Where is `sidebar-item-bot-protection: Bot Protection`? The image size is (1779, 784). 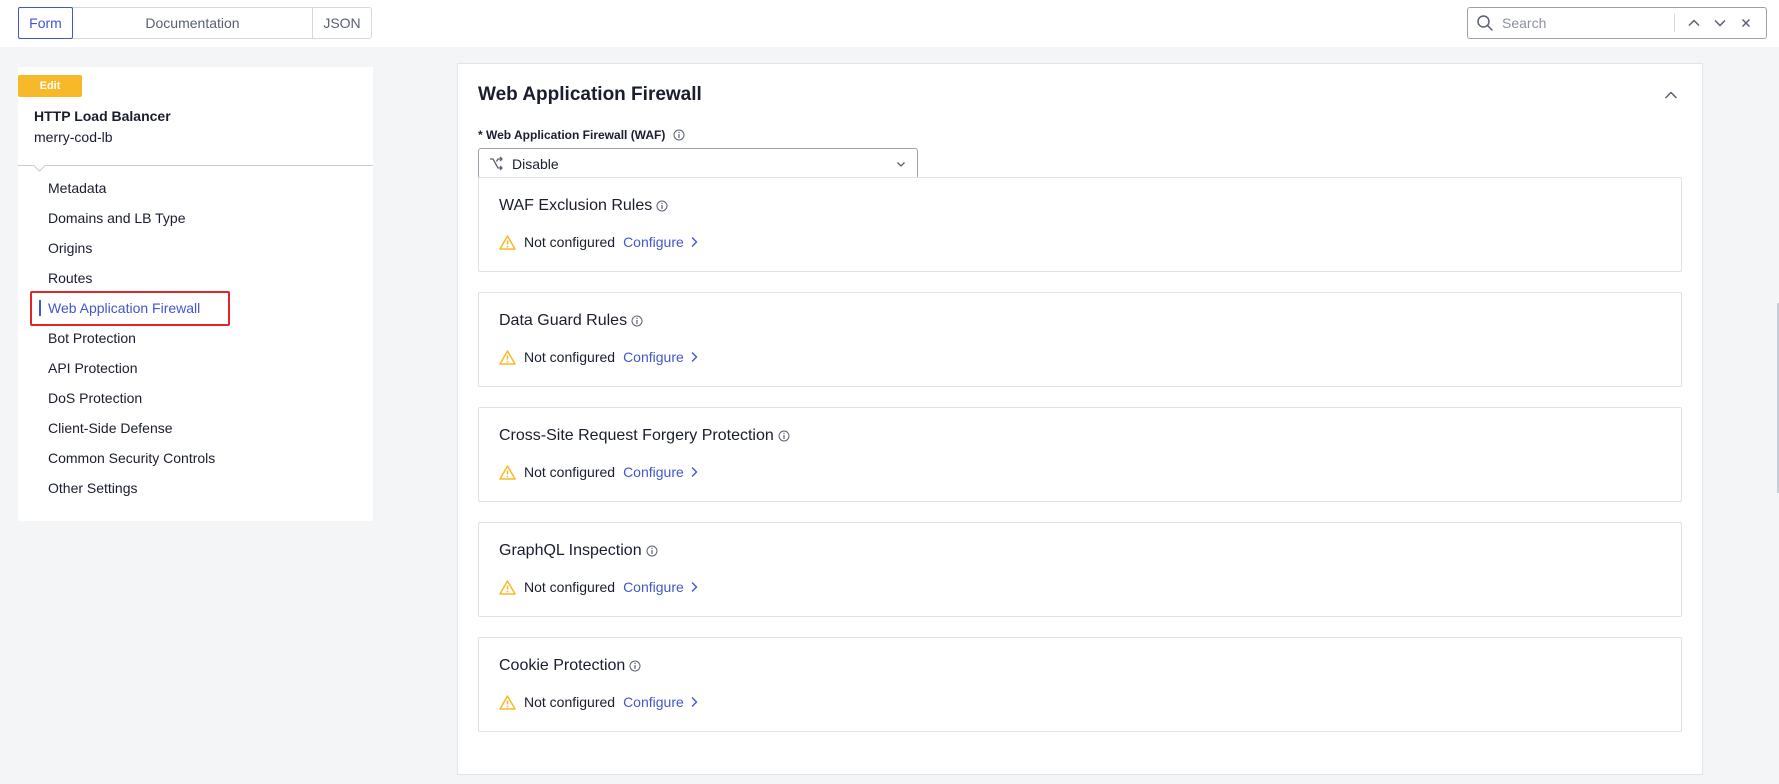
sidebar-item-bot-protection: Bot Protection is located at coordinates (195, 338).